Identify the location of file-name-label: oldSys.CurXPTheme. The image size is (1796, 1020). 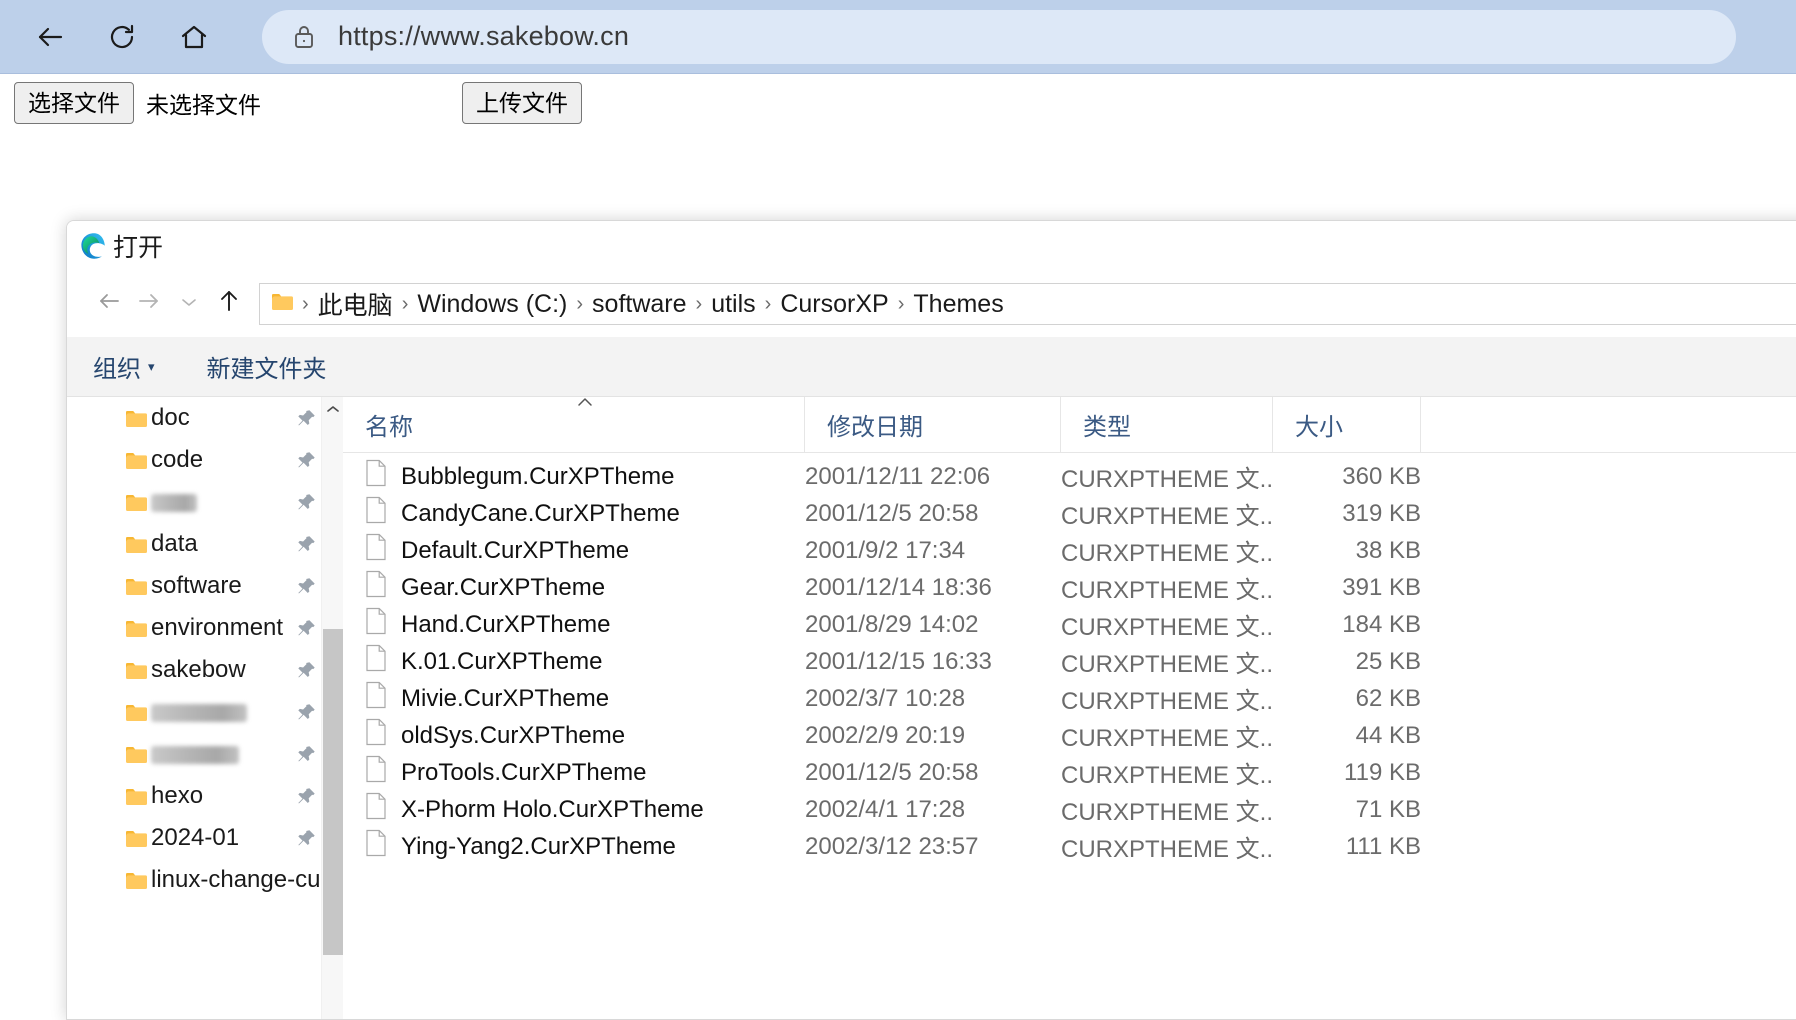
(513, 735).